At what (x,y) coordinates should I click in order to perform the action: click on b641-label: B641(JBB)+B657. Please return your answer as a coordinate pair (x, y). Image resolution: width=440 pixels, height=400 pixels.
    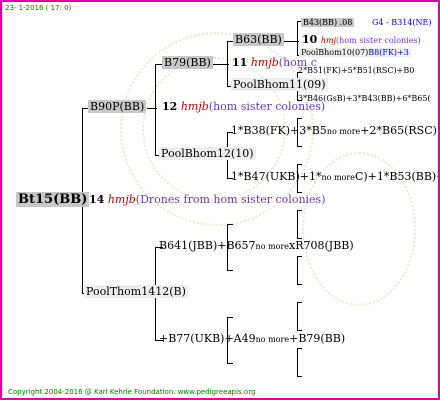
    Looking at the image, I should click on (207, 245).